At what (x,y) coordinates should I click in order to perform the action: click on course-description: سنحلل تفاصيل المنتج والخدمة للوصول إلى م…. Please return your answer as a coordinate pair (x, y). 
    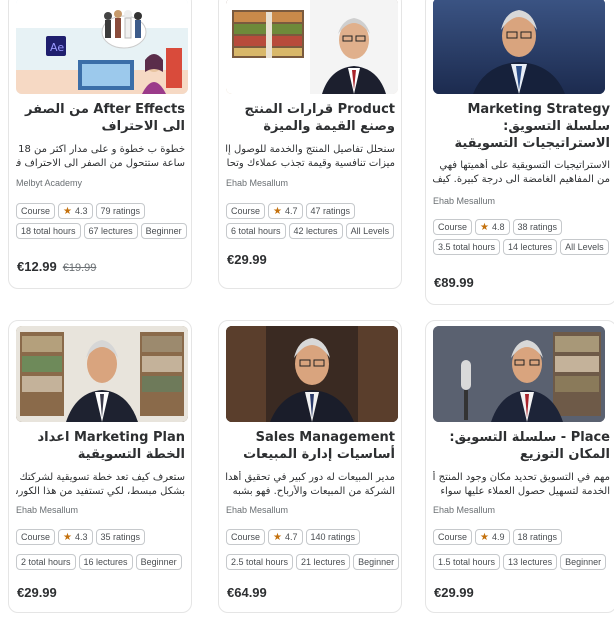
    Looking at the image, I should click on (310, 157).